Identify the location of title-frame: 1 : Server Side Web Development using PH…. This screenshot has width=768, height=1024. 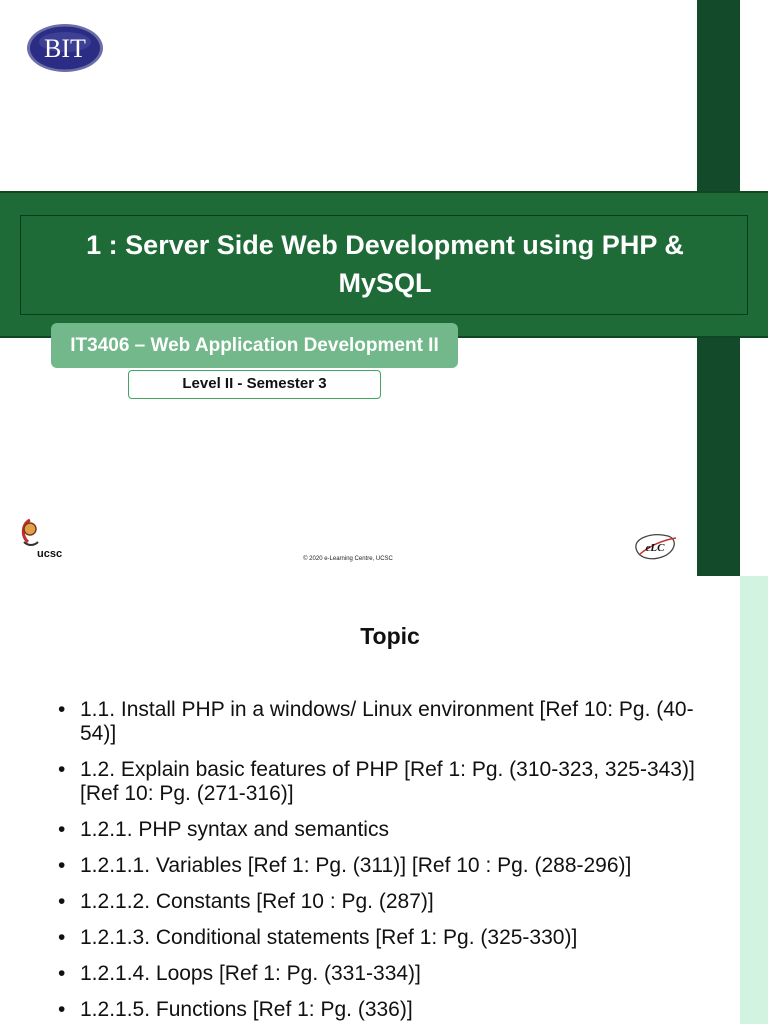
(384, 265).